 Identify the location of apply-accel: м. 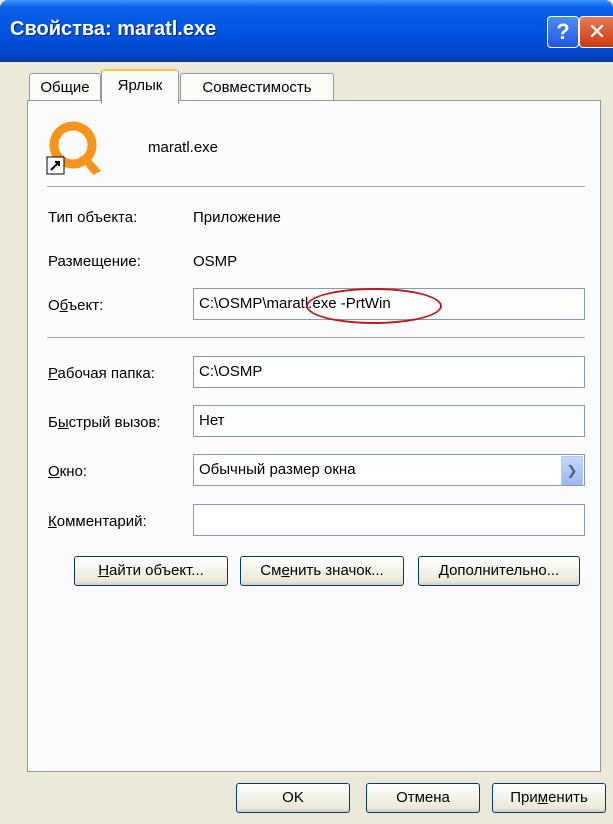
(543, 797).